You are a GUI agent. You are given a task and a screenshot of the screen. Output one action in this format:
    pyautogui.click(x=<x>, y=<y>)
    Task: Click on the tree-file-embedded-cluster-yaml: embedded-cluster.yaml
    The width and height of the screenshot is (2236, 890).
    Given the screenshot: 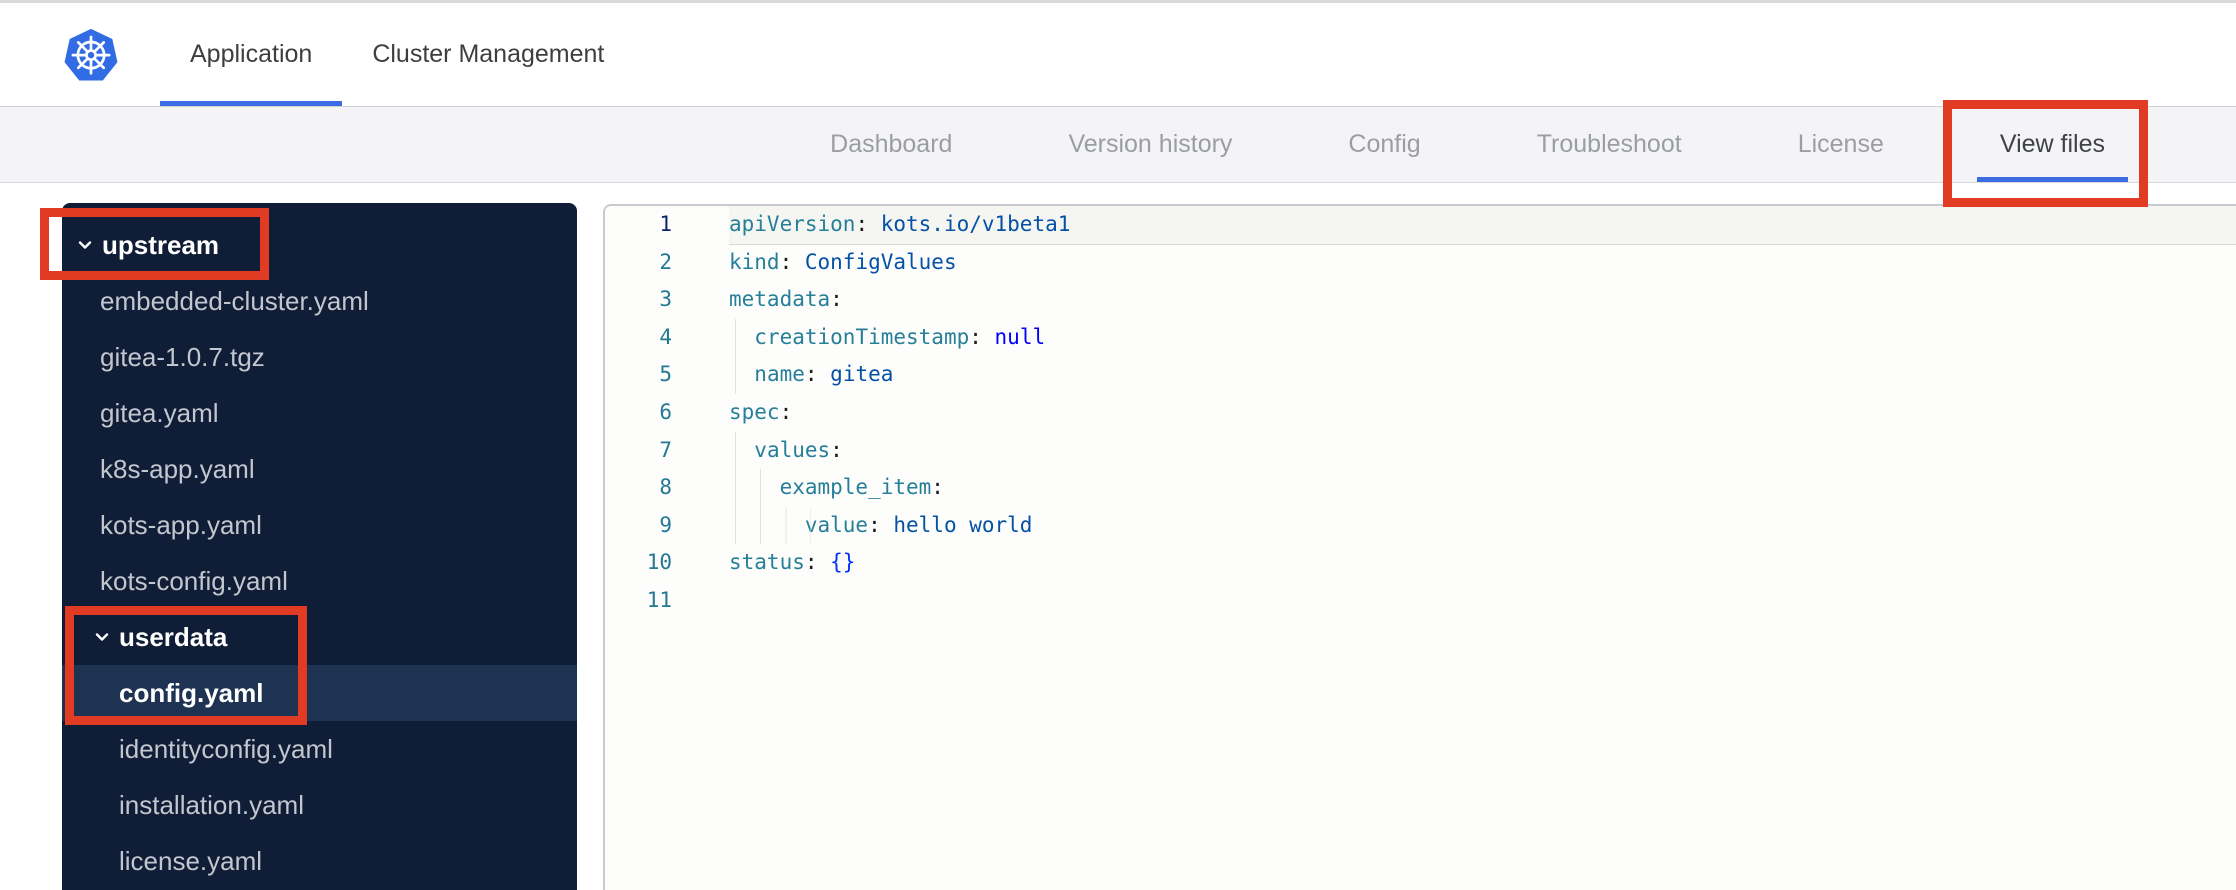 What is the action you would take?
    pyautogui.click(x=319, y=301)
    